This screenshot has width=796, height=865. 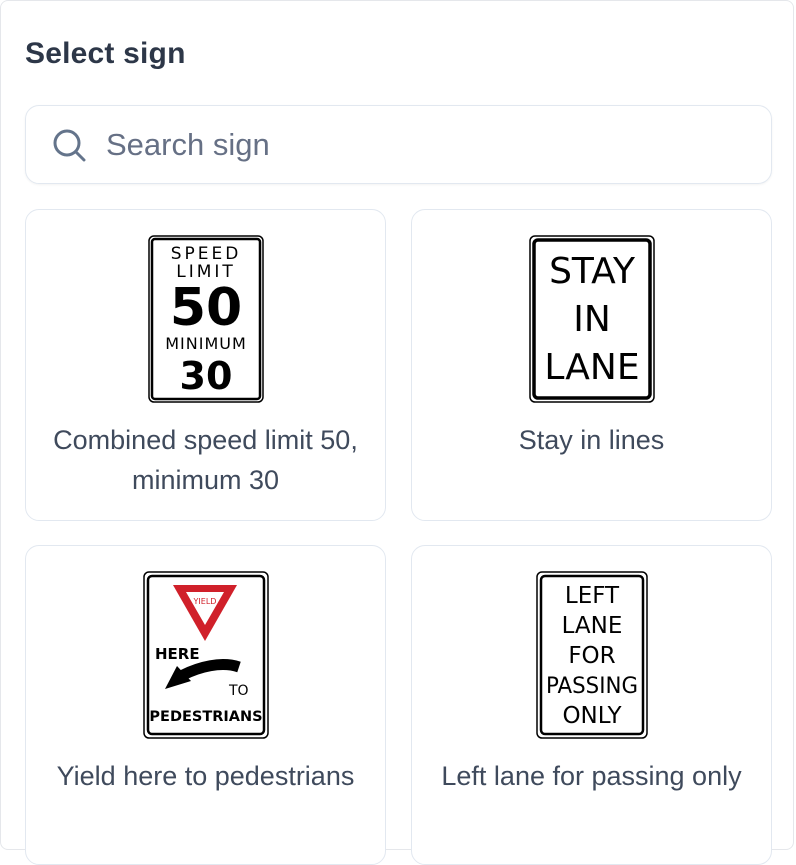 I want to click on yield-pedestrians-sign-image: YIELD HERE TO PEDESTRIANS, so click(x=206, y=655).